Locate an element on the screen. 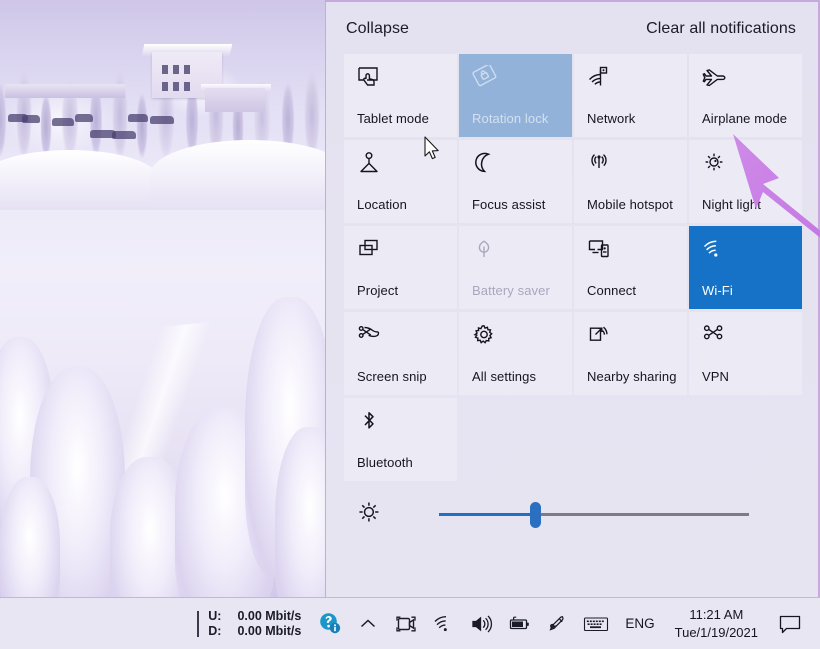 The image size is (820, 649). hotspot-icon is located at coordinates (632, 168).